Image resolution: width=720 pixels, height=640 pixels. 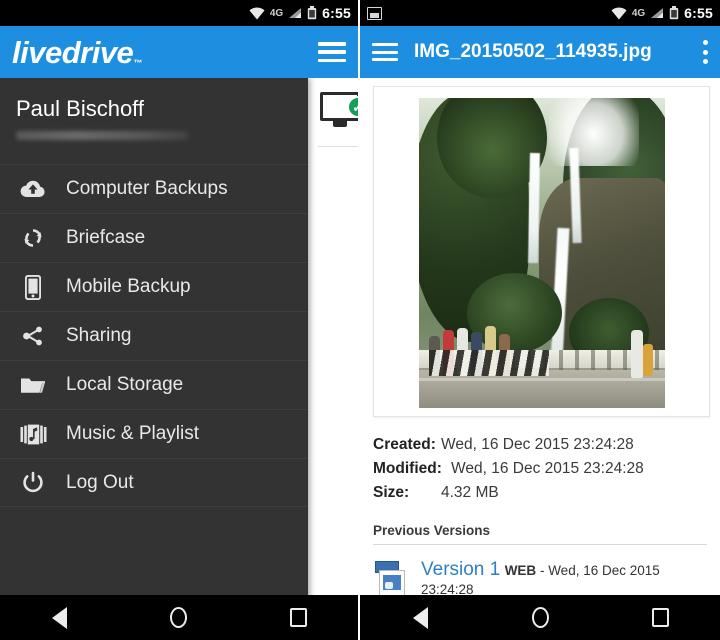 I want to click on sidebar-item-label: Music & Playlist, so click(x=133, y=433).